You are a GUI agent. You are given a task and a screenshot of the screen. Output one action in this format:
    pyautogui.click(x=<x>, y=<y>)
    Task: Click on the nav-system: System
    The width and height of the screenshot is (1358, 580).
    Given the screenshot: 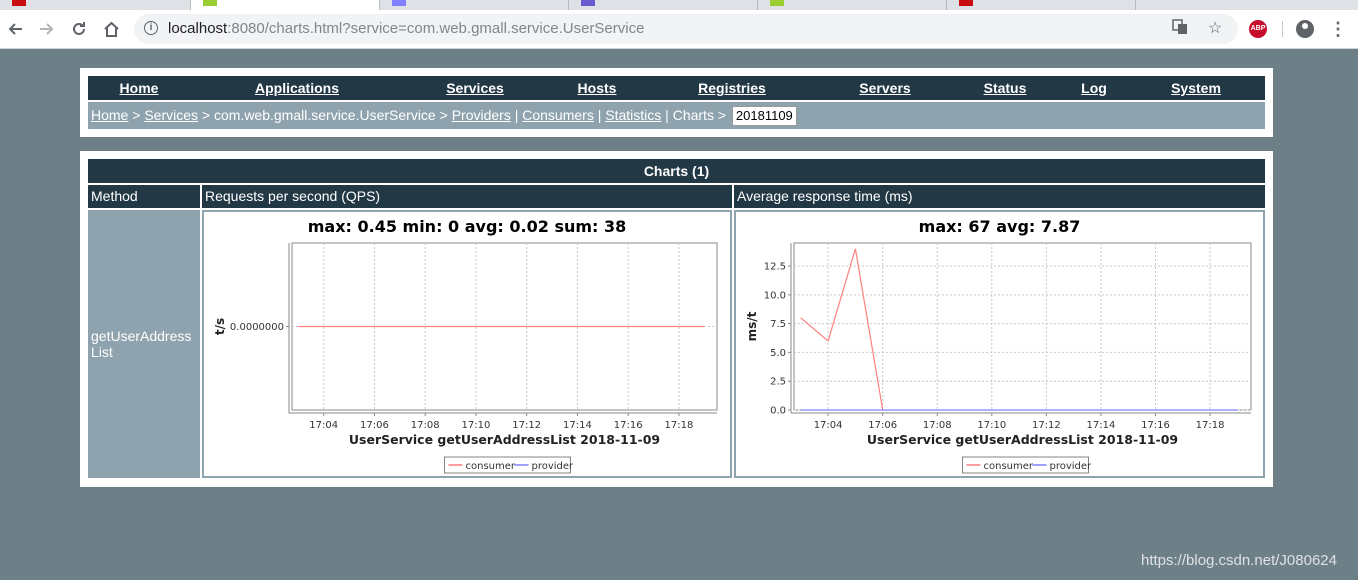 What is the action you would take?
    pyautogui.click(x=1196, y=88)
    